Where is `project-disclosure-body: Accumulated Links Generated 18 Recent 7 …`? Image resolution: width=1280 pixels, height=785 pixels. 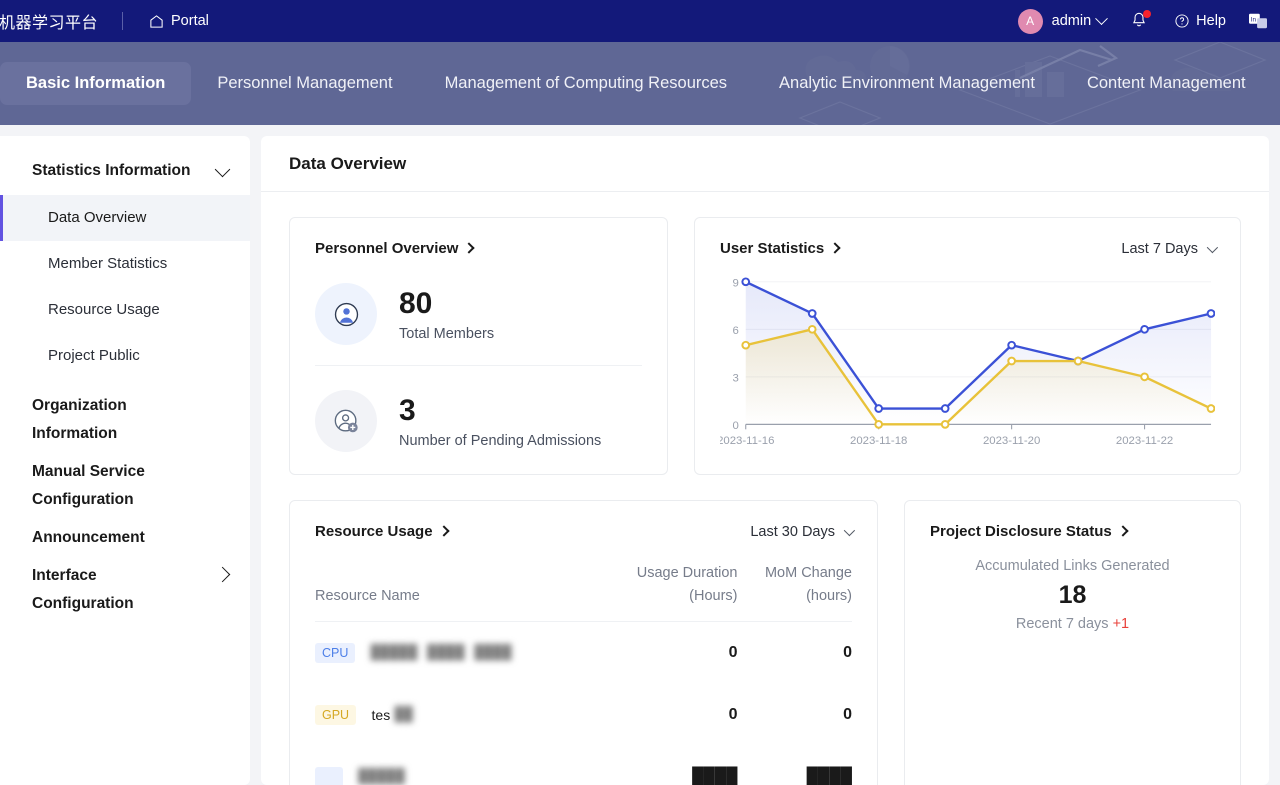 project-disclosure-body: Accumulated Links Generated 18 Recent 7 … is located at coordinates (1072, 595).